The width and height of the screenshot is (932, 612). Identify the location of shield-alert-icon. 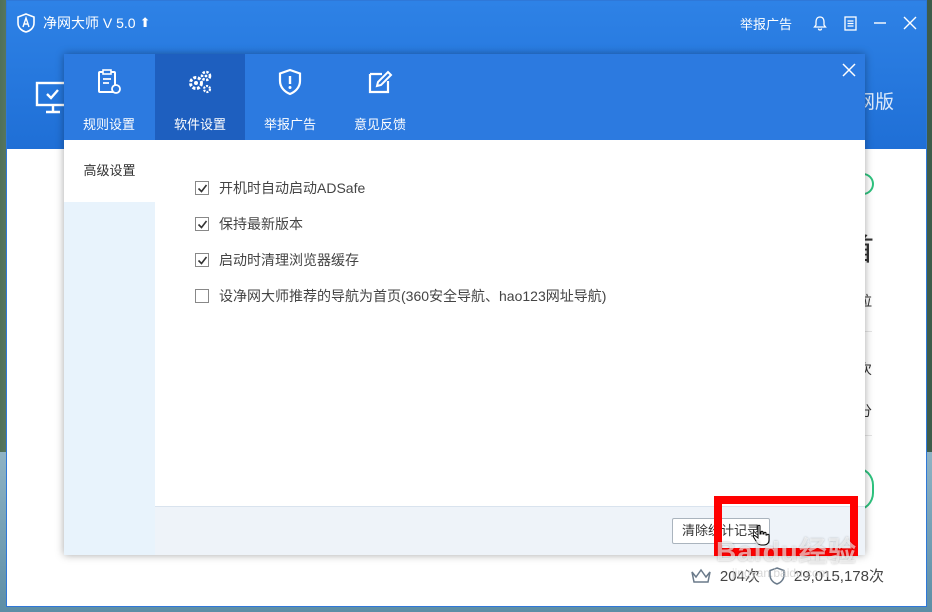
(290, 82).